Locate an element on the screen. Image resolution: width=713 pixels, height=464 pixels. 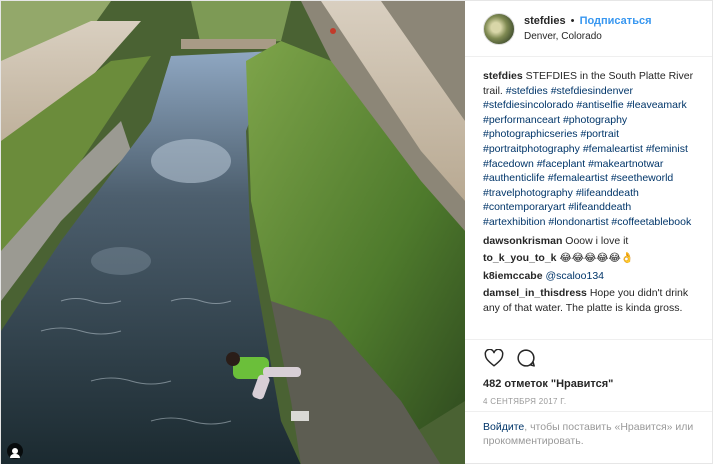
comment-username: dawsonkrisman is located at coordinates (522, 241).